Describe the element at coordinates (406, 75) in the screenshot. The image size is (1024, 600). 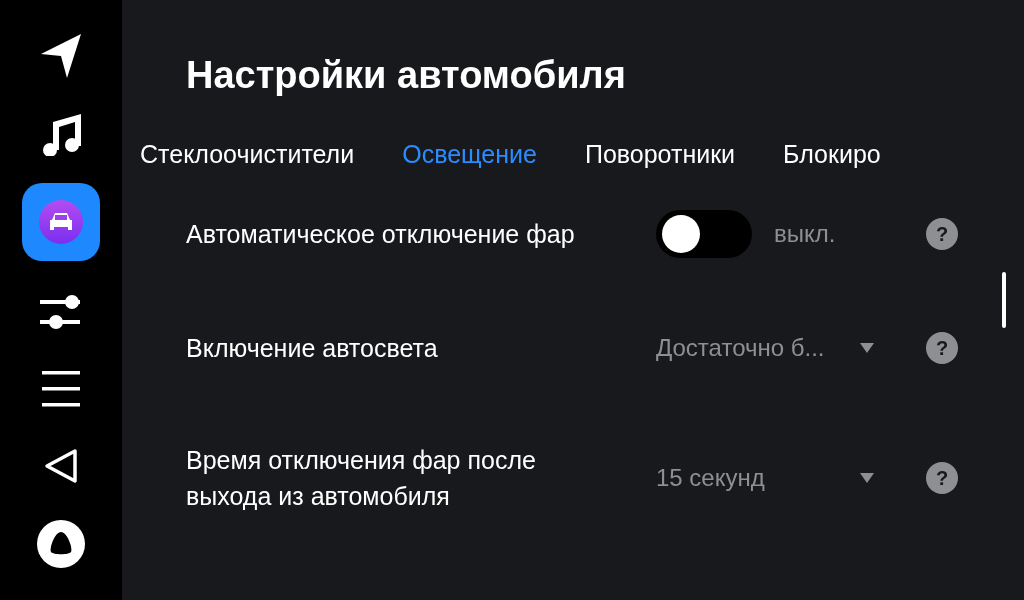
I see `page-title: Настройки автомобиля` at that location.